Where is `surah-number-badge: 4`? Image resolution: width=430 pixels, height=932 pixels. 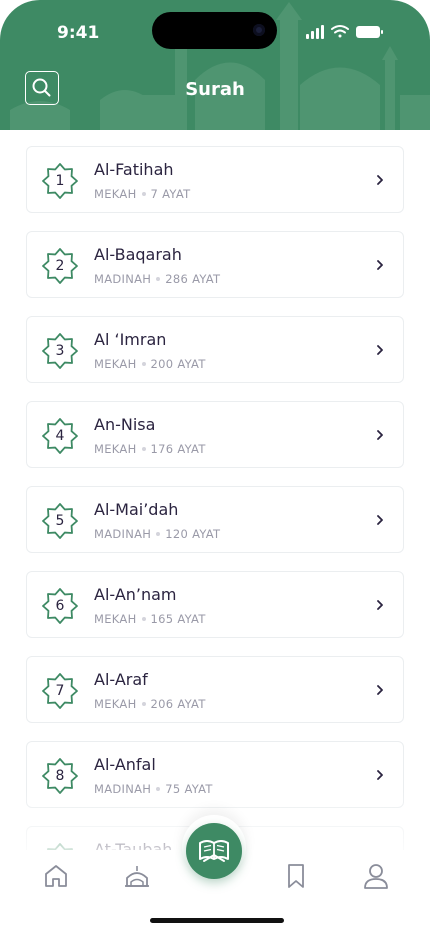
surah-number-badge: 4 is located at coordinates (60, 436).